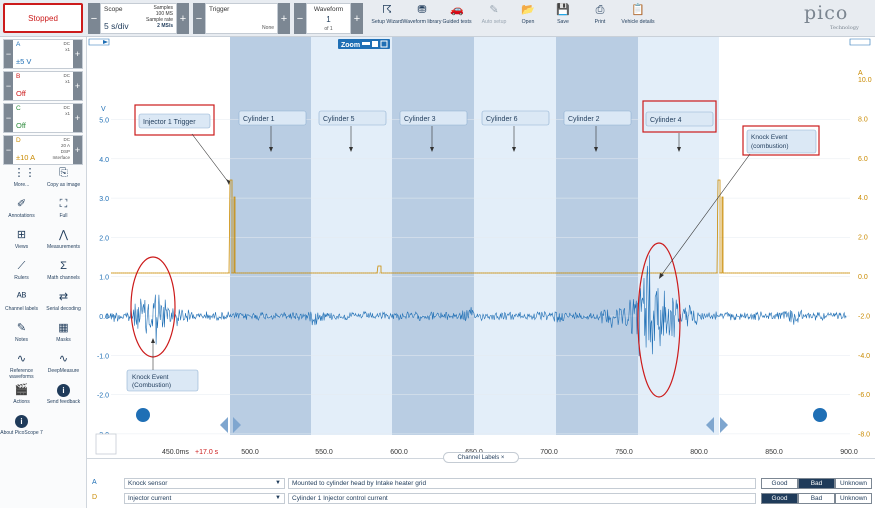  What do you see at coordinates (503, 458) in the screenshot?
I see `close-icon: ×` at bounding box center [503, 458].